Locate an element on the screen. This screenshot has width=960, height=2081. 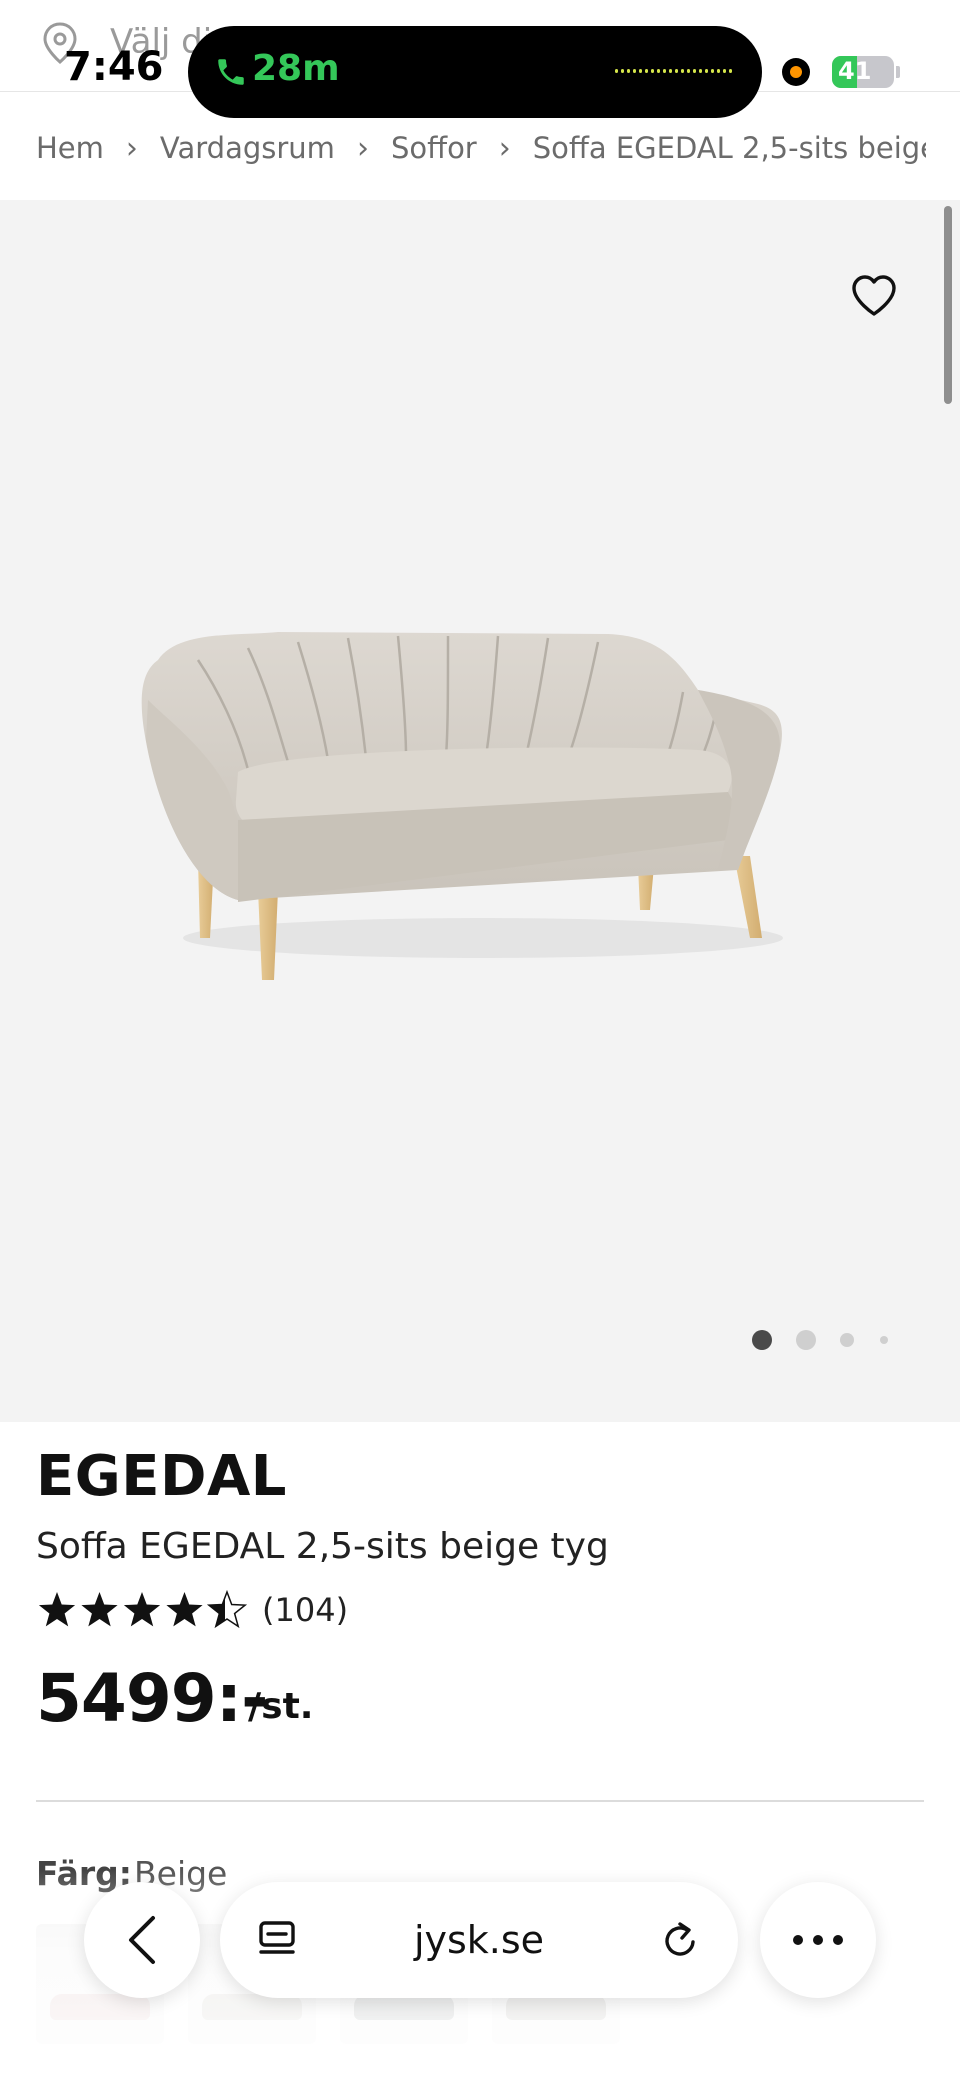
divider is located at coordinates (480, 1801).